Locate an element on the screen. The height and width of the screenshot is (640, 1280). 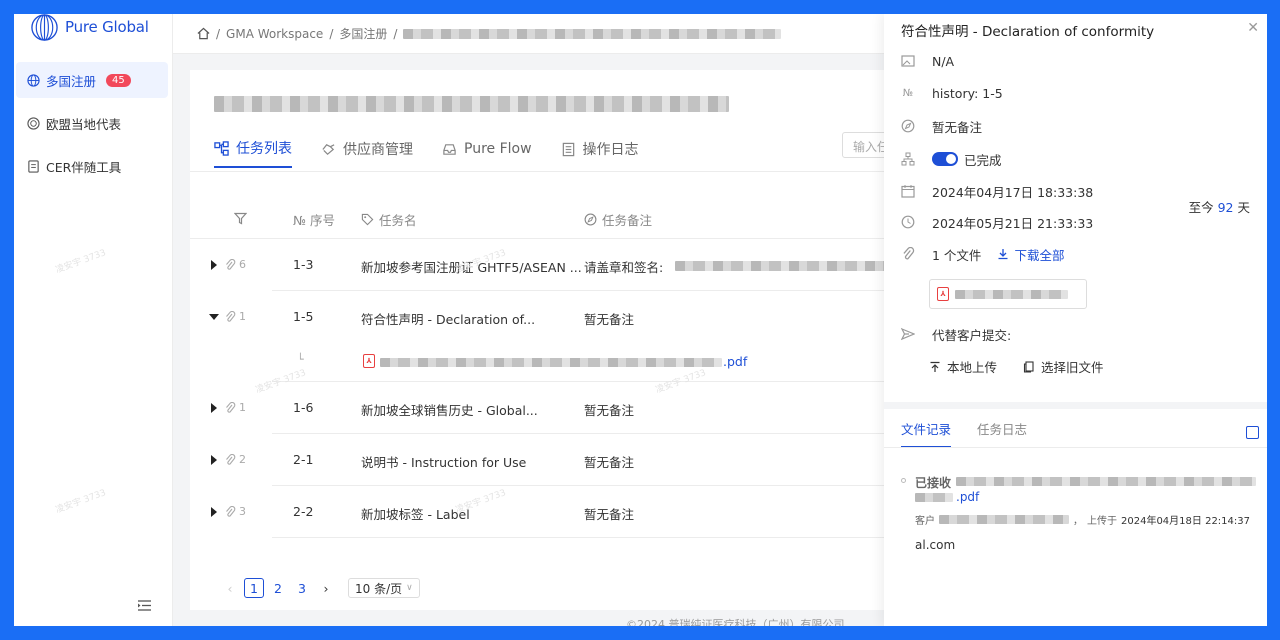
redacted-note is located at coordinates (787, 266).